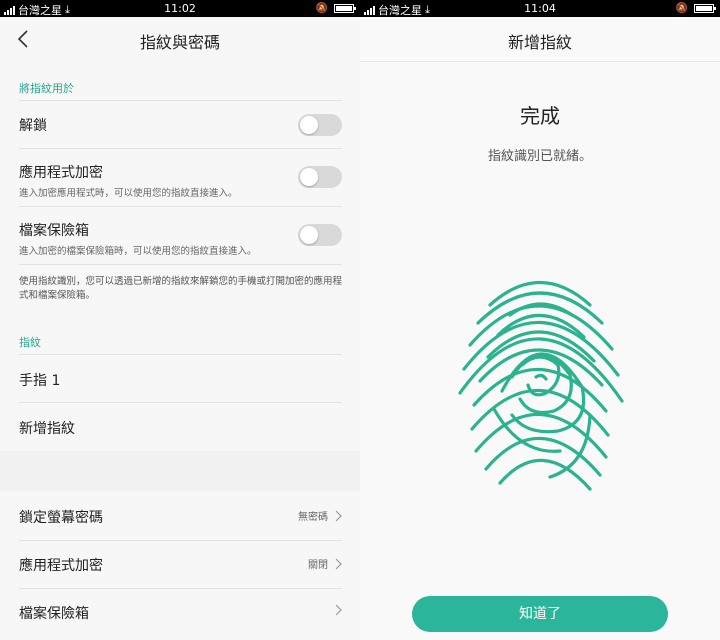 The width and height of the screenshot is (720, 640). What do you see at coordinates (47, 429) in the screenshot?
I see `add-fingerprint-label: 新增指紋` at bounding box center [47, 429].